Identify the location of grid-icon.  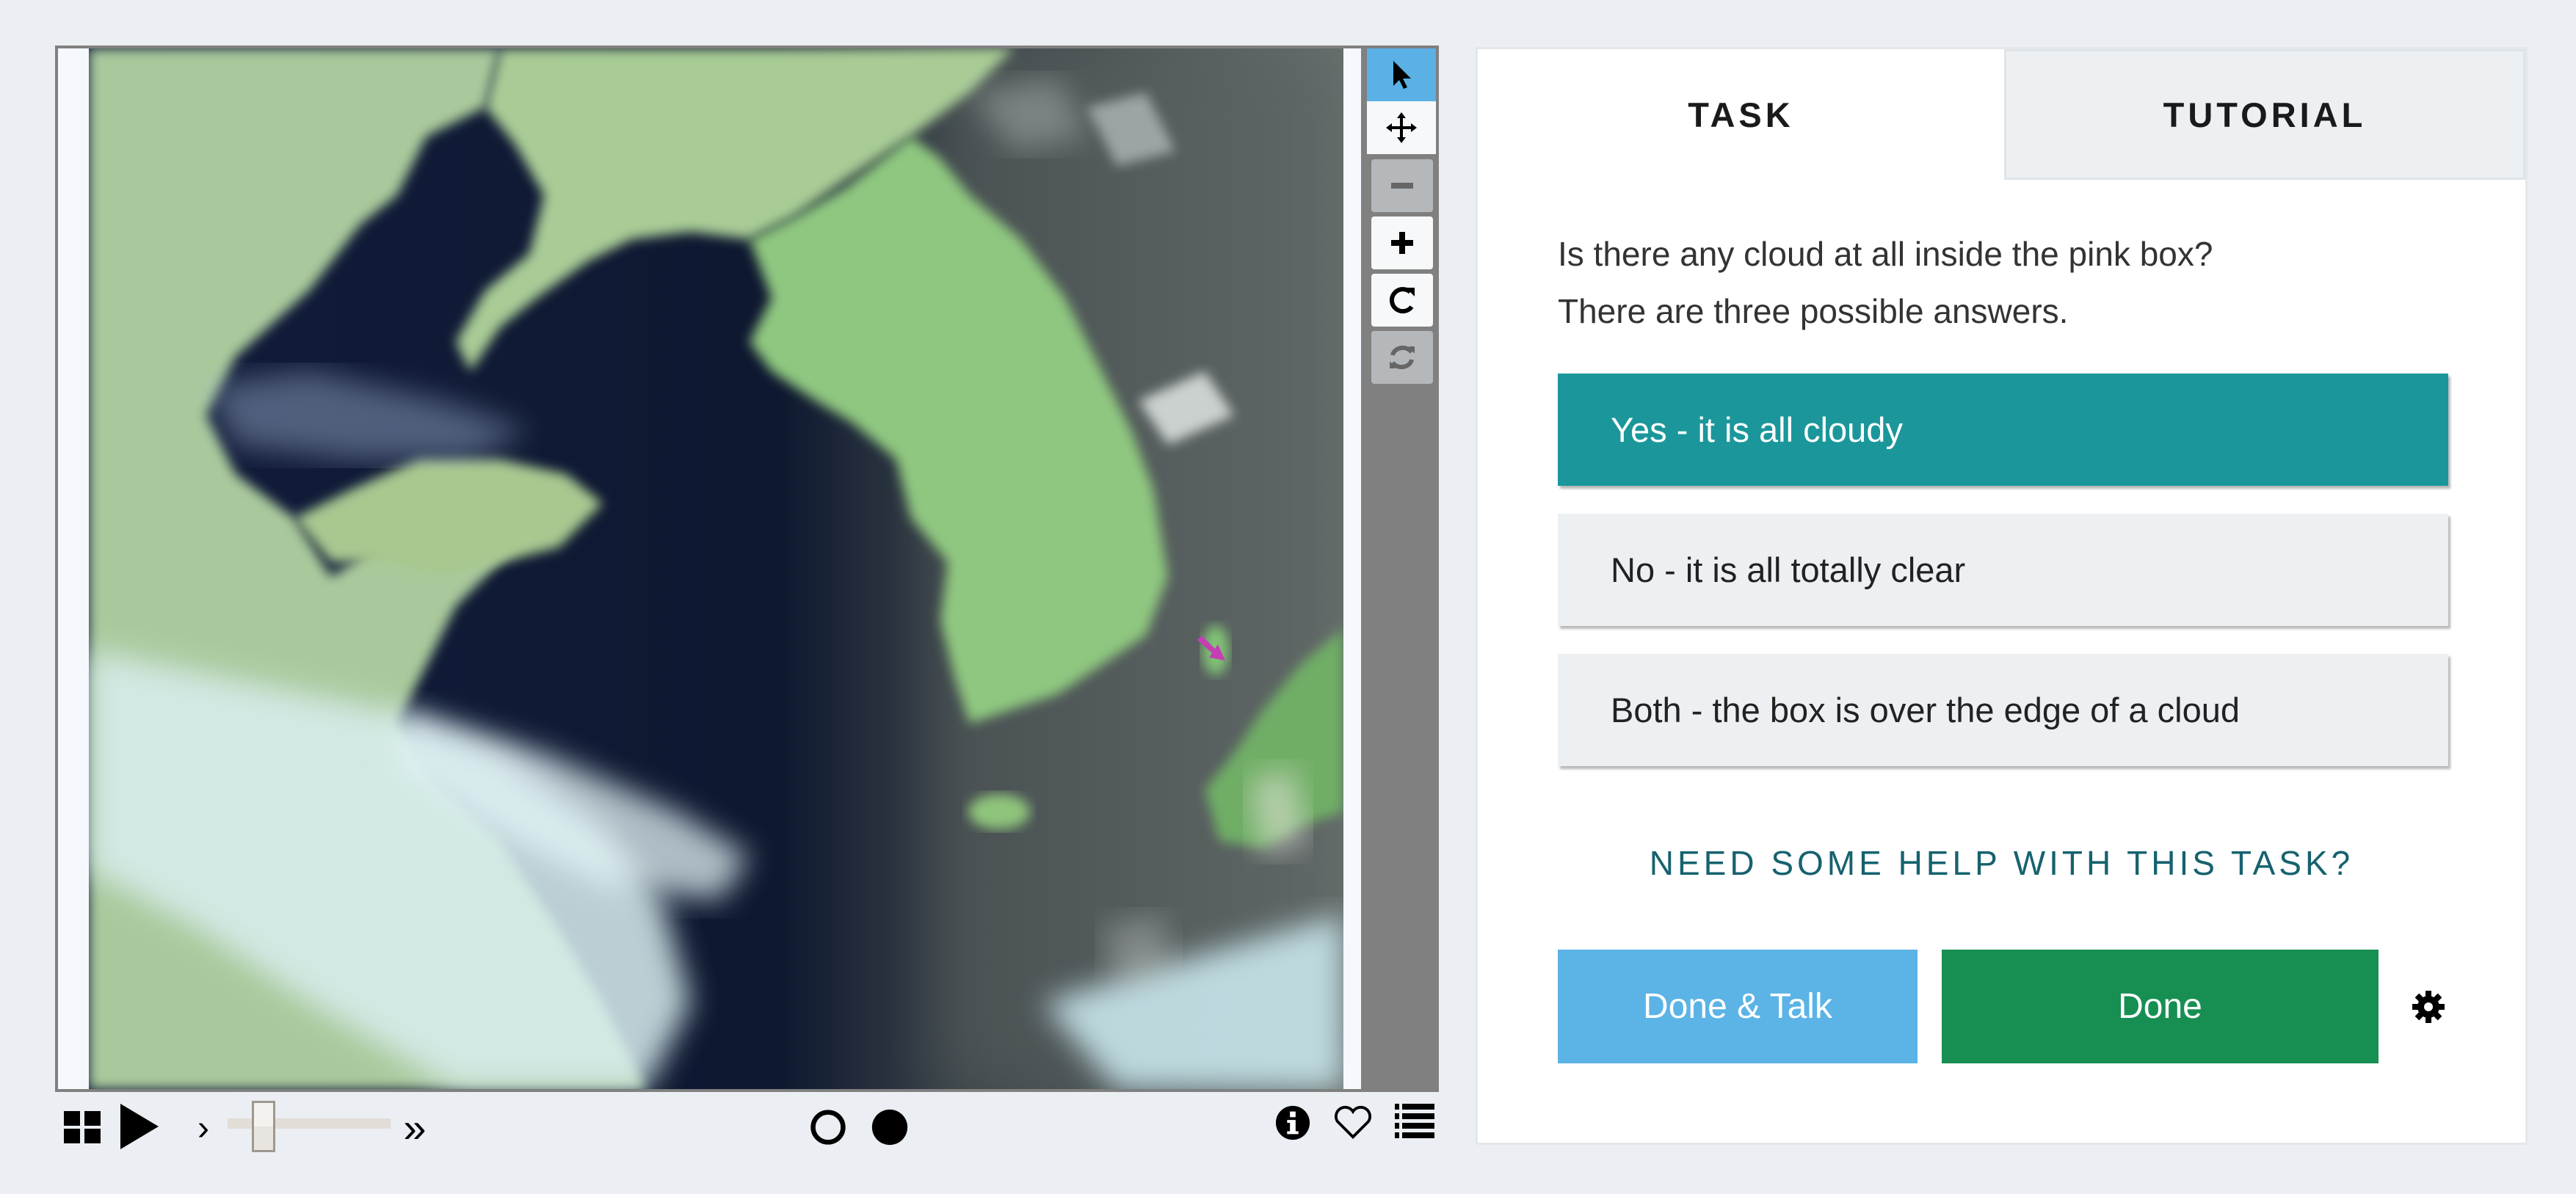
(83, 1127).